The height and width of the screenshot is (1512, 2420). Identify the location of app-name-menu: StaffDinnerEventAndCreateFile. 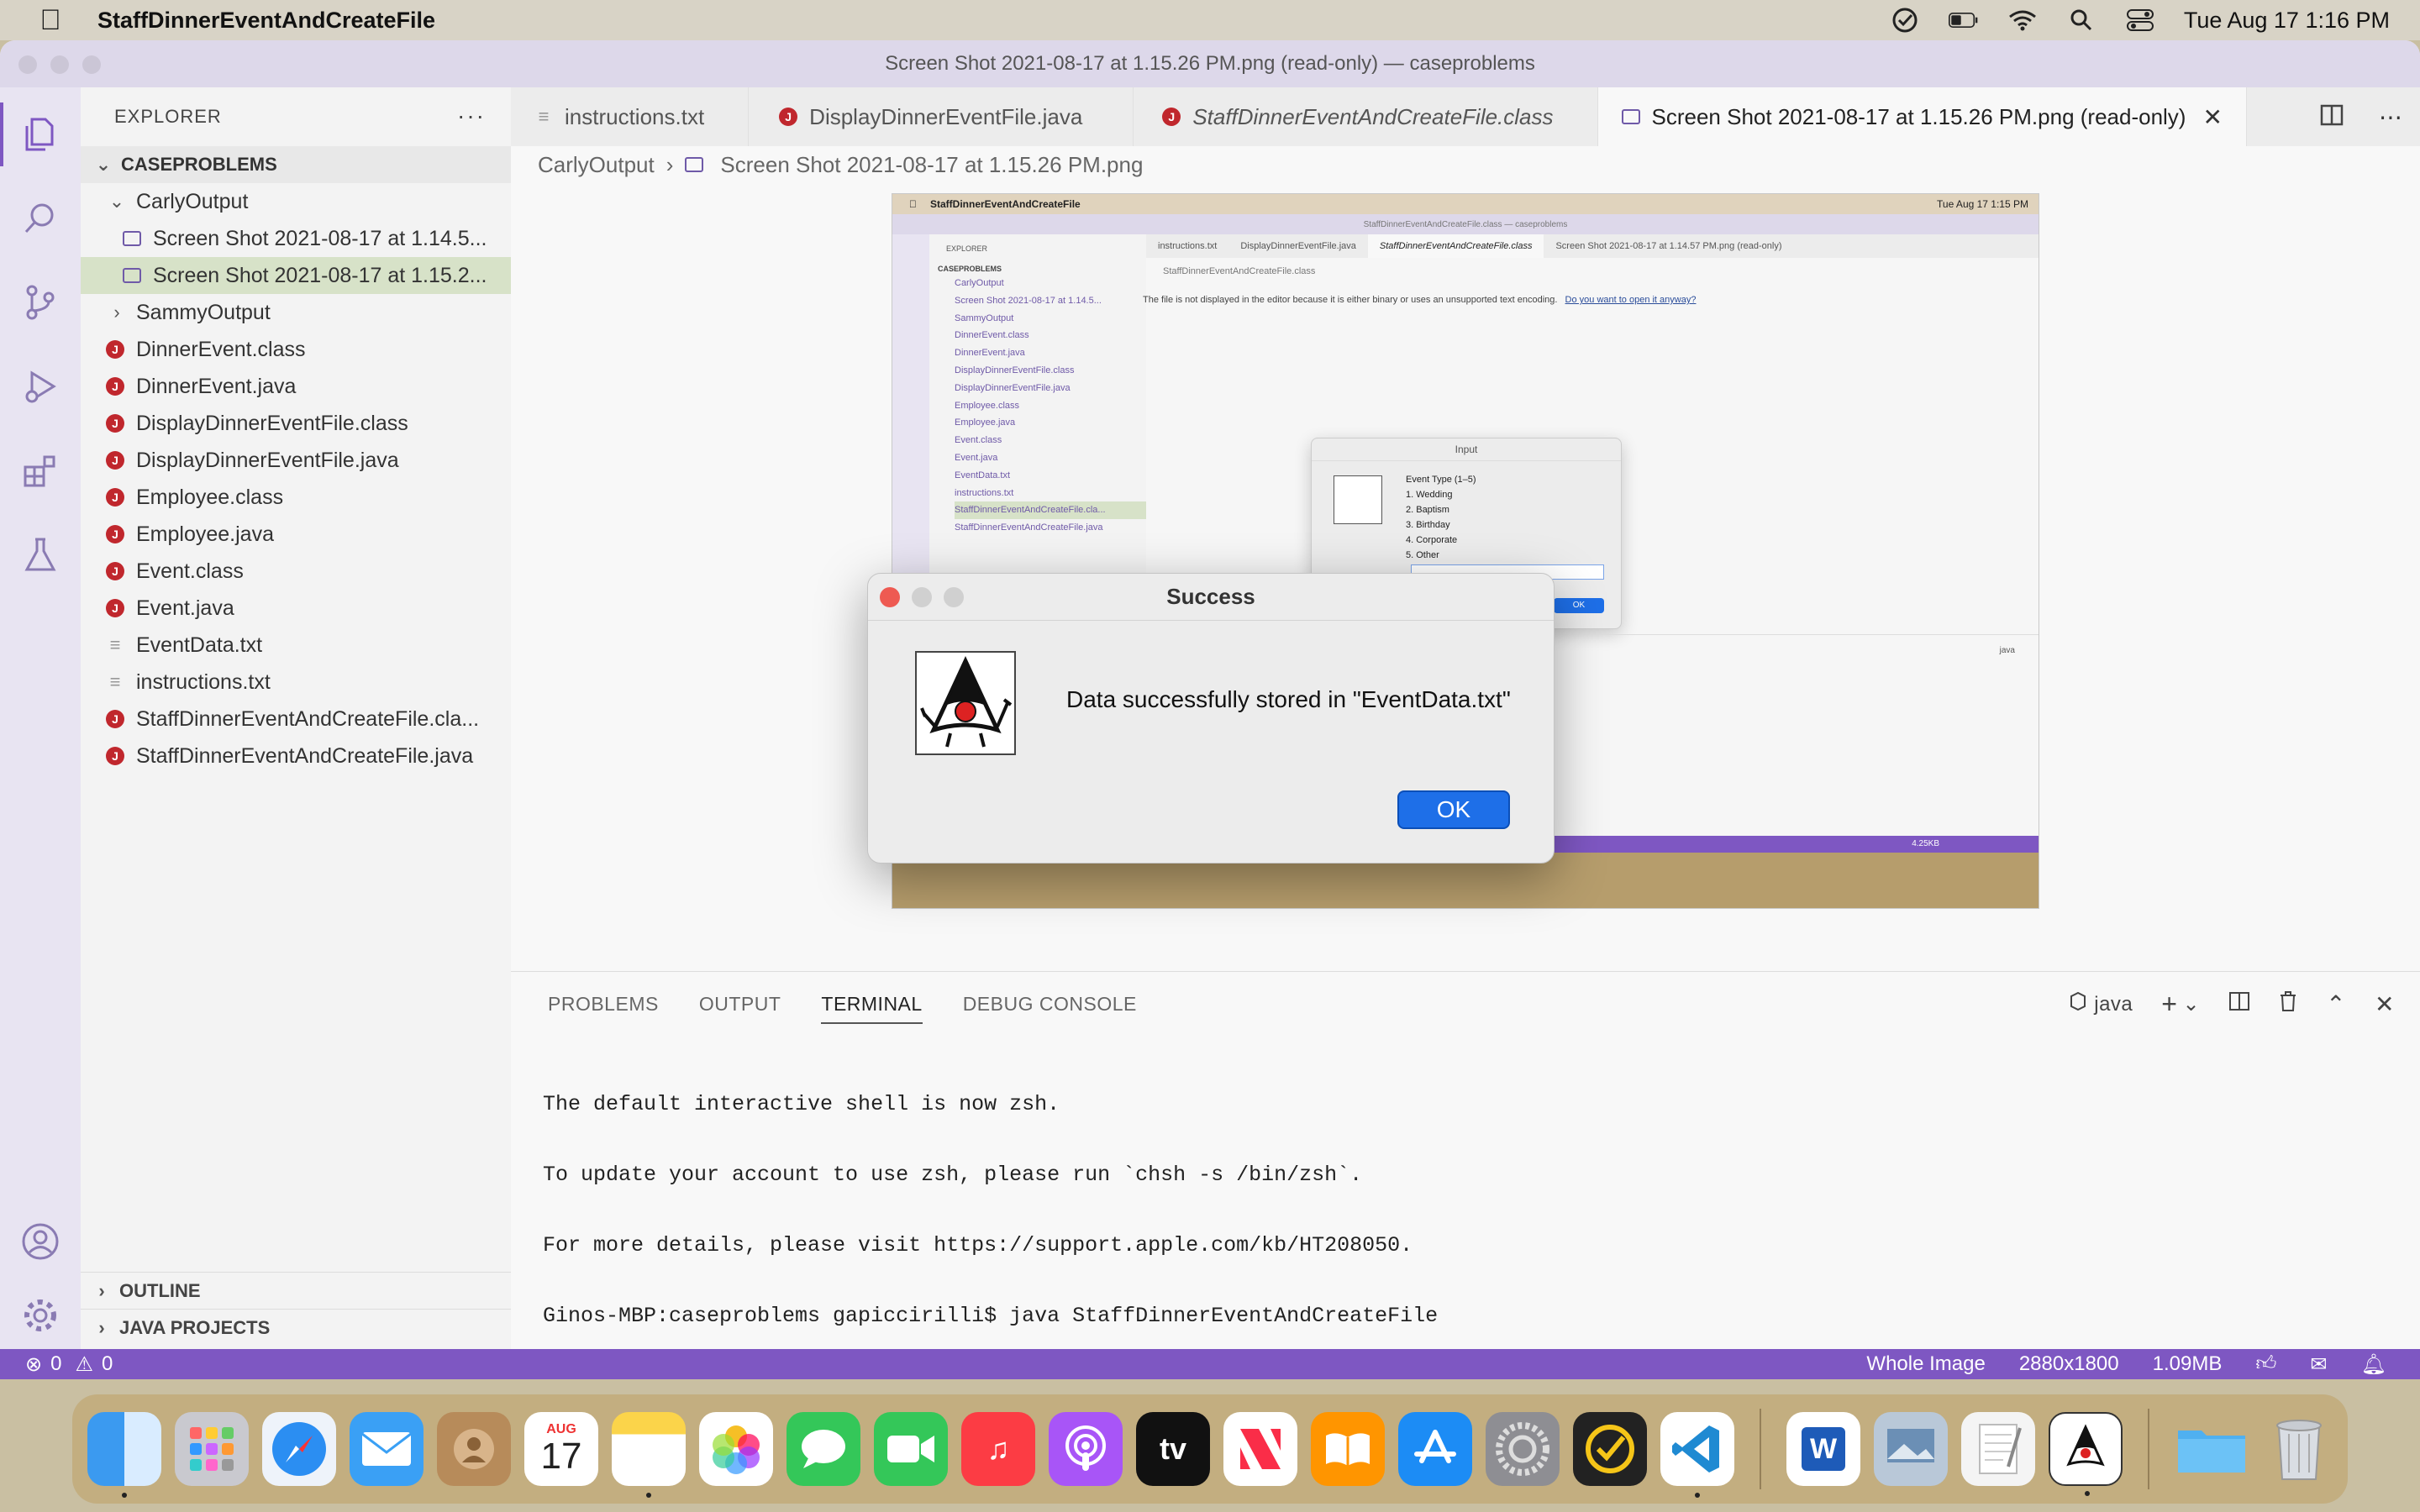
(266, 21).